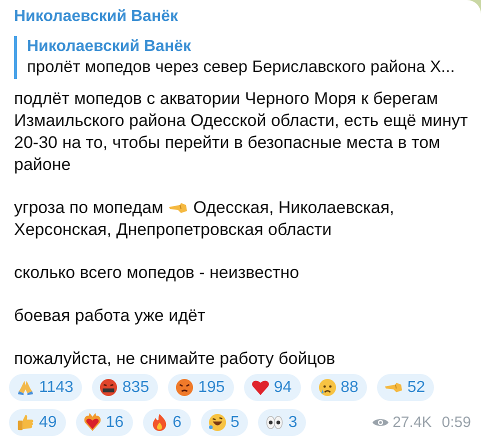 The width and height of the screenshot is (481, 443). What do you see at coordinates (405, 387) in the screenshot?
I see `reaction-button: 52` at bounding box center [405, 387].